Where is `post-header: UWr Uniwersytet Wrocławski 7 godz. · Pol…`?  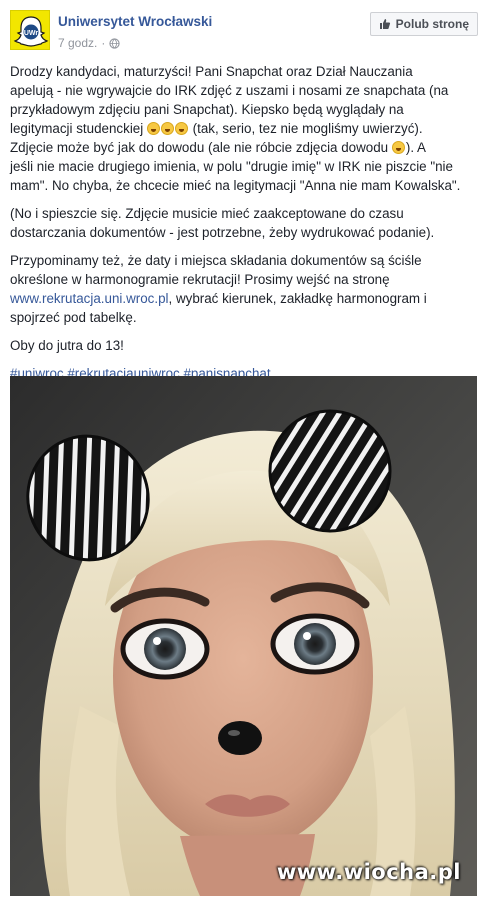 post-header: UWr Uniwersytet Wrocławski 7 godz. · Pol… is located at coordinates (245, 32).